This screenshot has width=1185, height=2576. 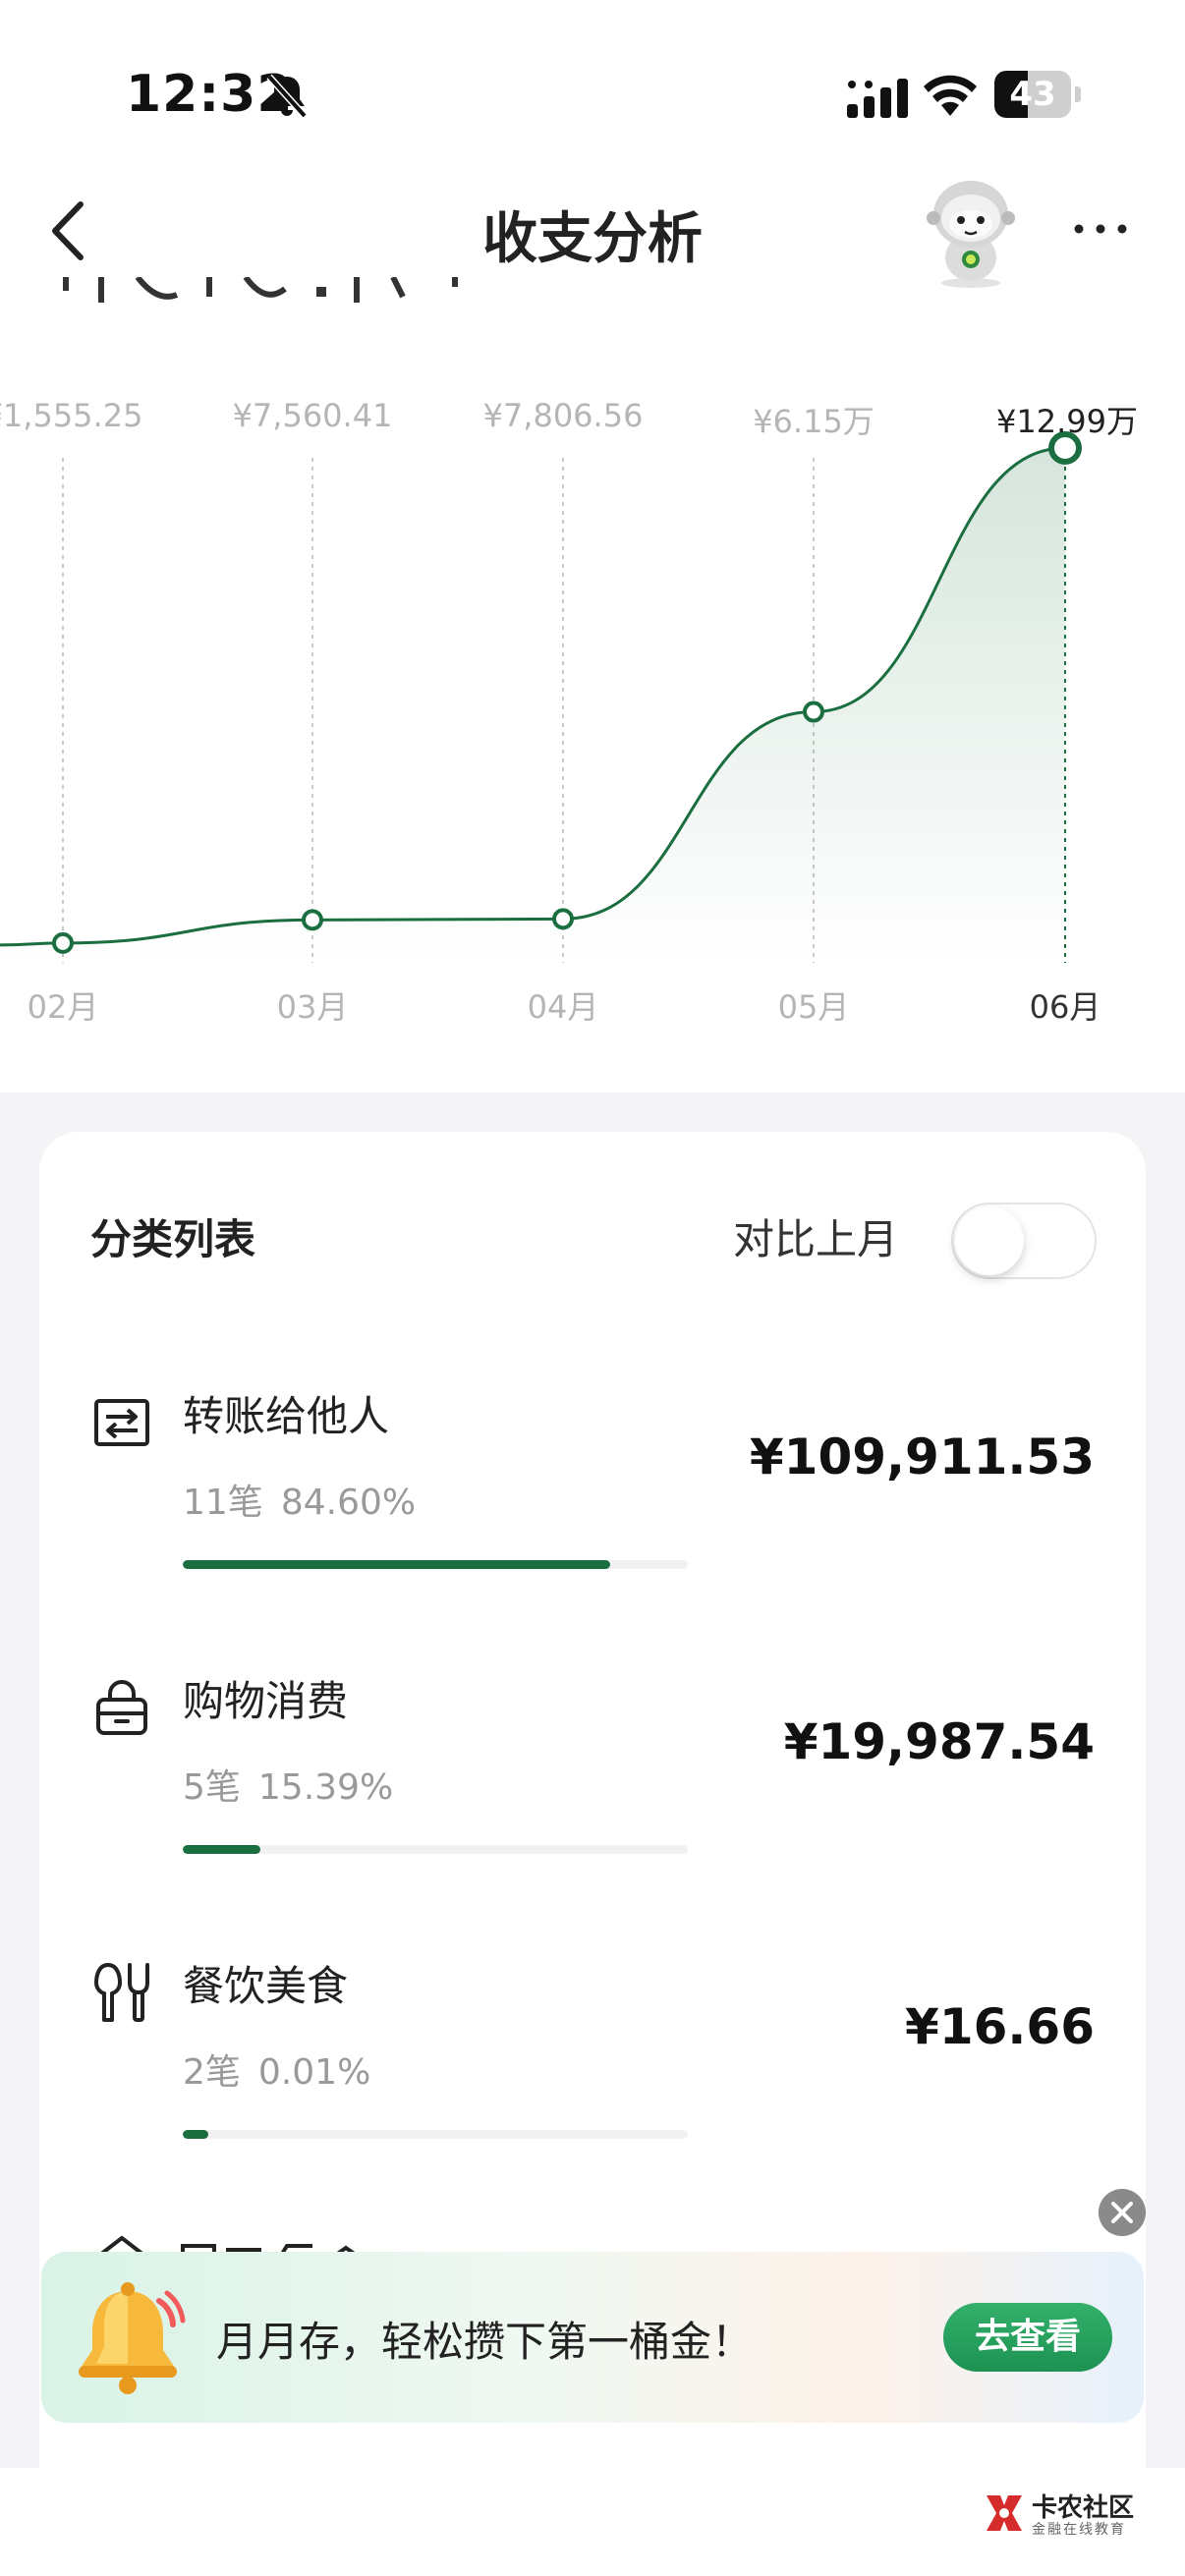 What do you see at coordinates (563, 415) in the screenshot?
I see `chart-value-label: ¥7,806.56` at bounding box center [563, 415].